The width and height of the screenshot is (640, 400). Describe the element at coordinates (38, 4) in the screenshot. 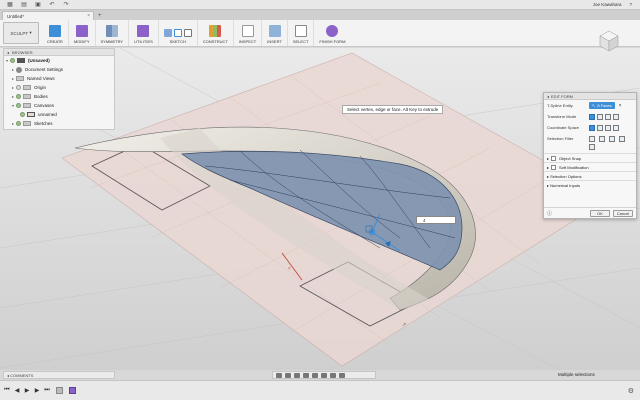

I see `save-icon: ▣` at that location.